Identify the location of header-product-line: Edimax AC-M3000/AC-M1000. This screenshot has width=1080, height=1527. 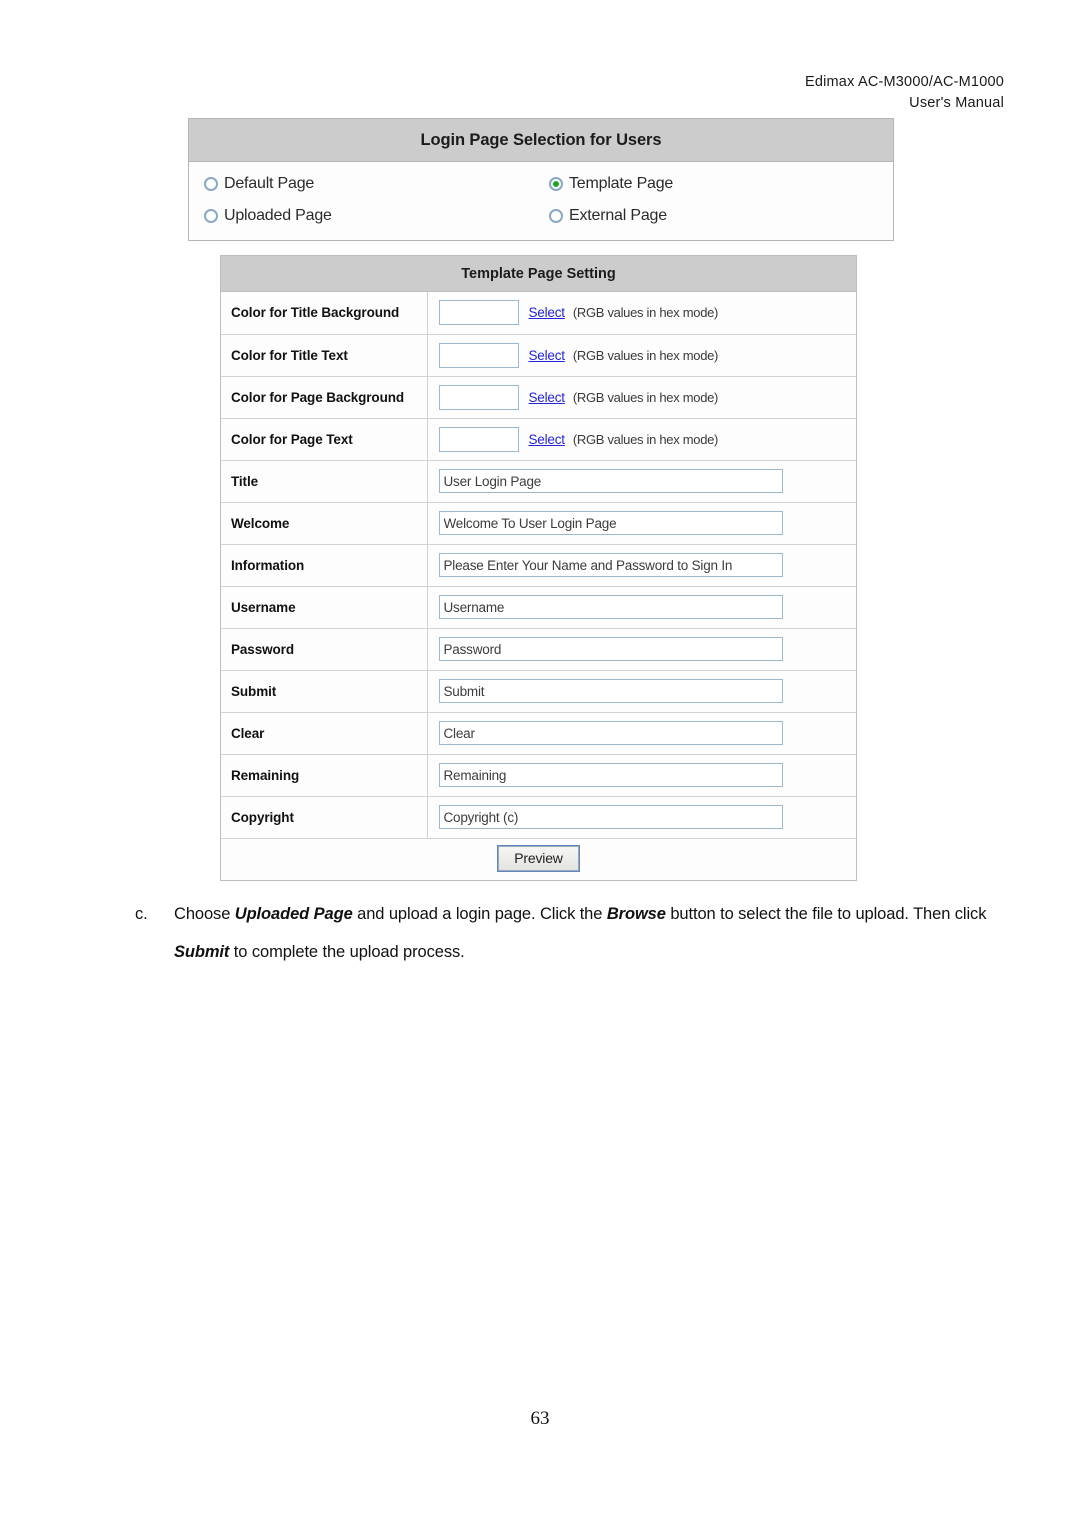
(904, 82).